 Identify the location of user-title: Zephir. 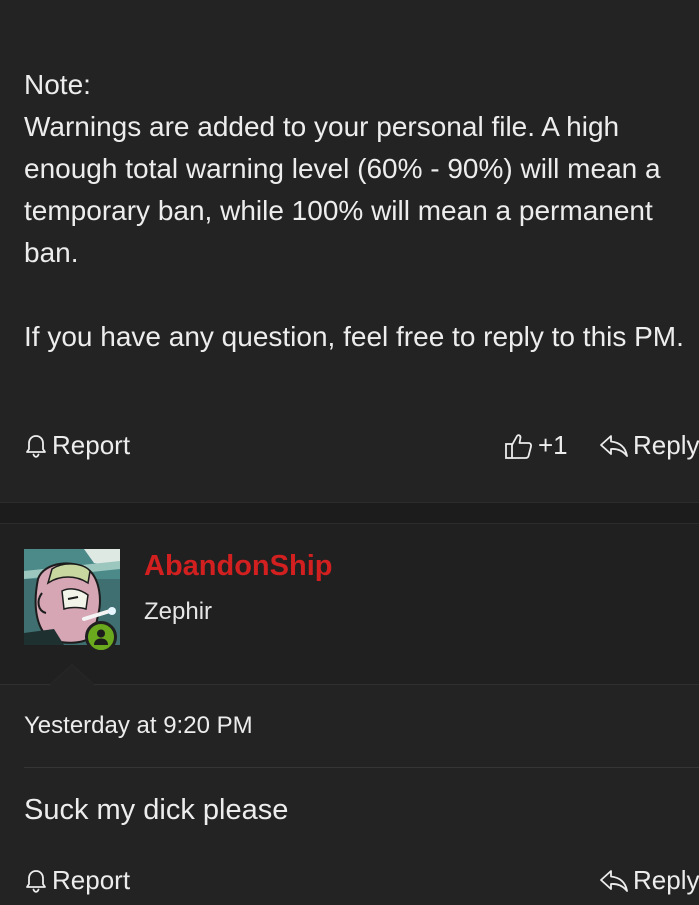
(178, 611).